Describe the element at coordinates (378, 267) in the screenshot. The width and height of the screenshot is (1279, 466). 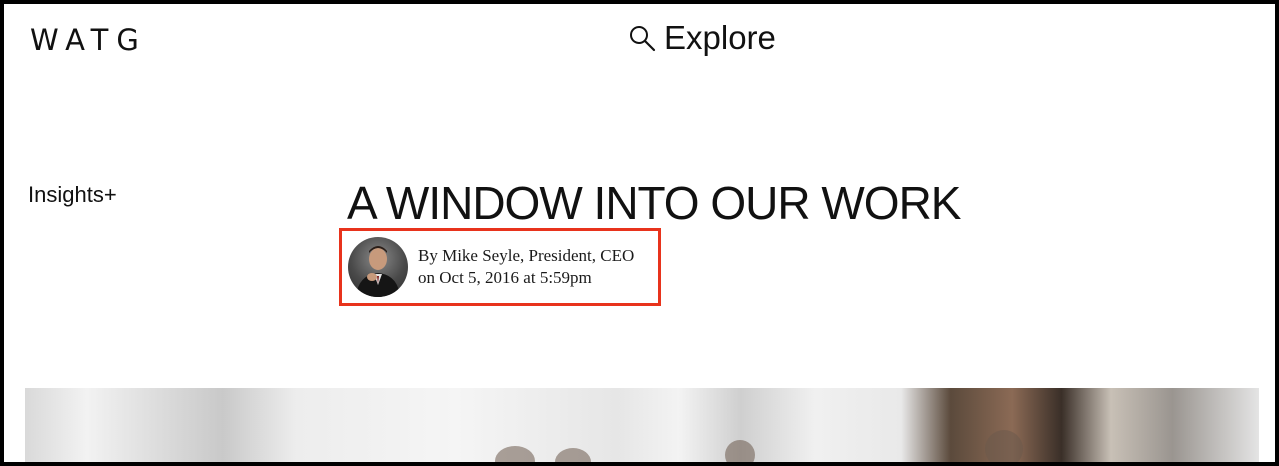
I see `author-avatar` at that location.